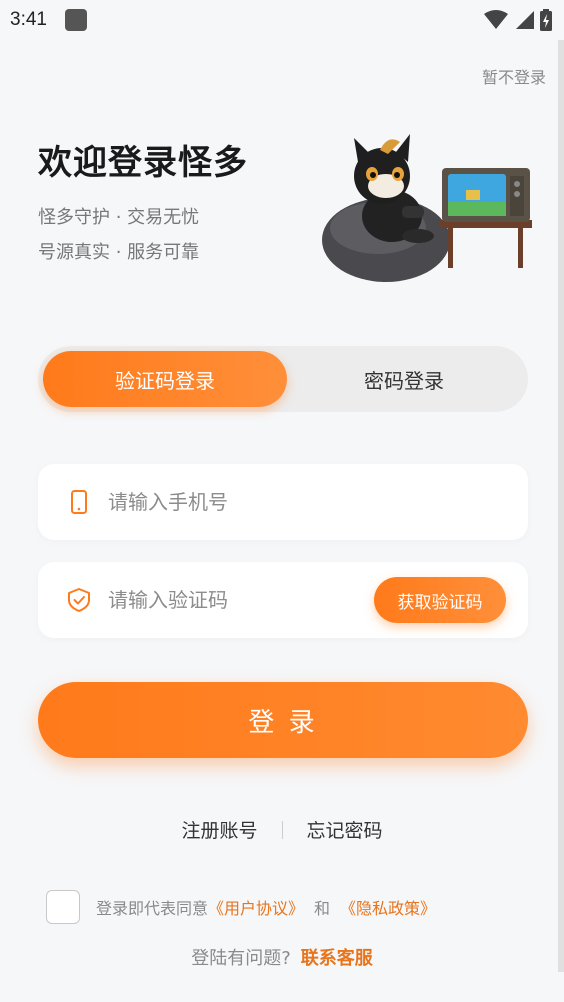  What do you see at coordinates (63, 907) in the screenshot?
I see `agreement-checkbox` at bounding box center [63, 907].